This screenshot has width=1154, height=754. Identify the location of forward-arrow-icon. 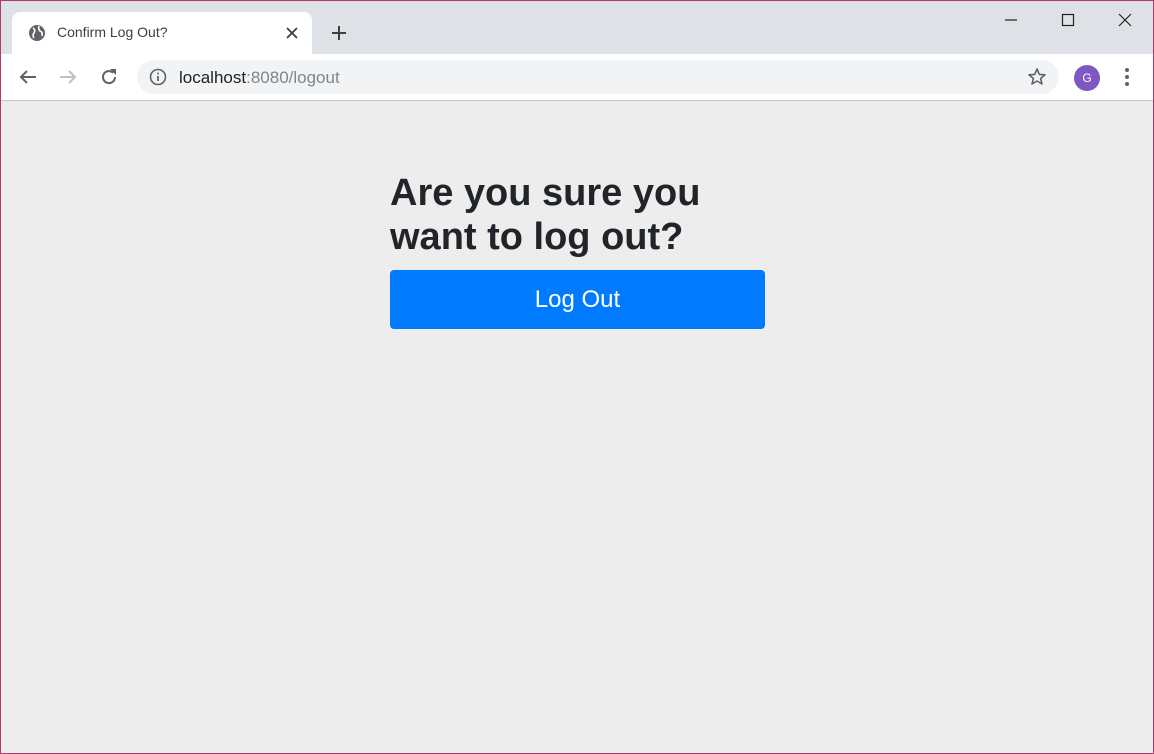
(68, 77).